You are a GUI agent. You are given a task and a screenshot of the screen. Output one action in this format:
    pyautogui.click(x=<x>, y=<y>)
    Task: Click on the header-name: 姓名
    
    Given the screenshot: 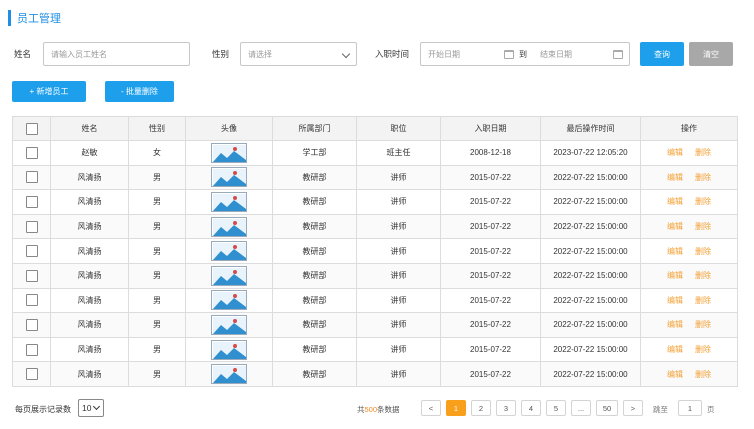 What is the action you would take?
    pyautogui.click(x=89, y=128)
    